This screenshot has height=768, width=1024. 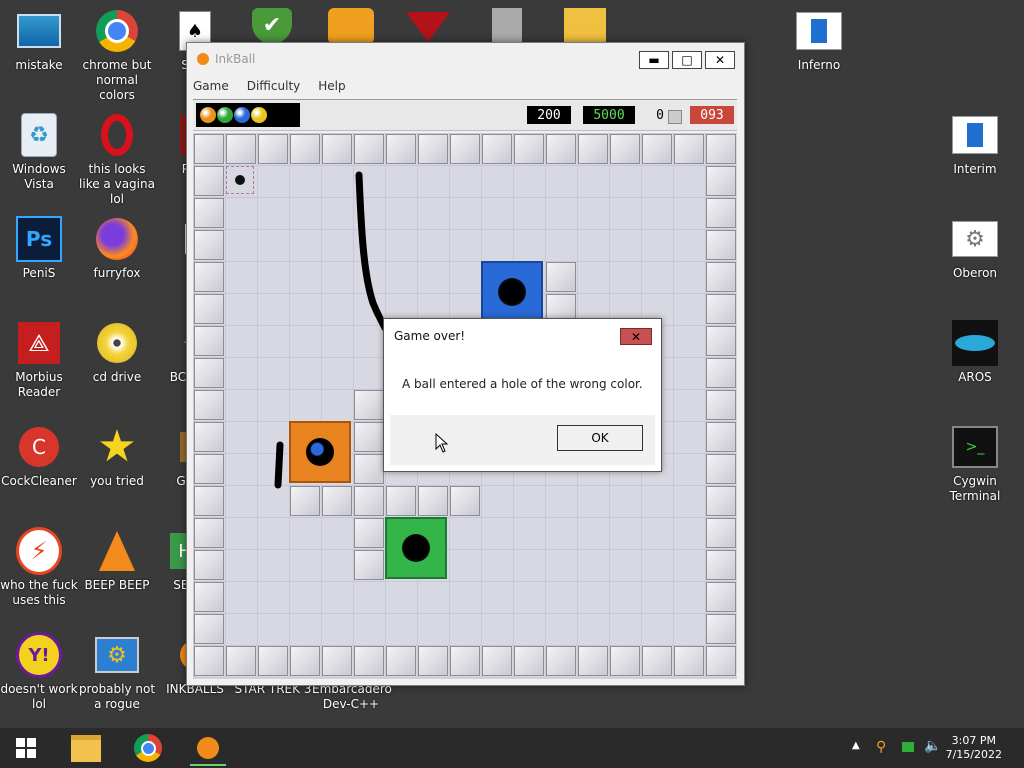 What do you see at coordinates (274, 86) in the screenshot?
I see `menu-difficulty: Difficulty` at bounding box center [274, 86].